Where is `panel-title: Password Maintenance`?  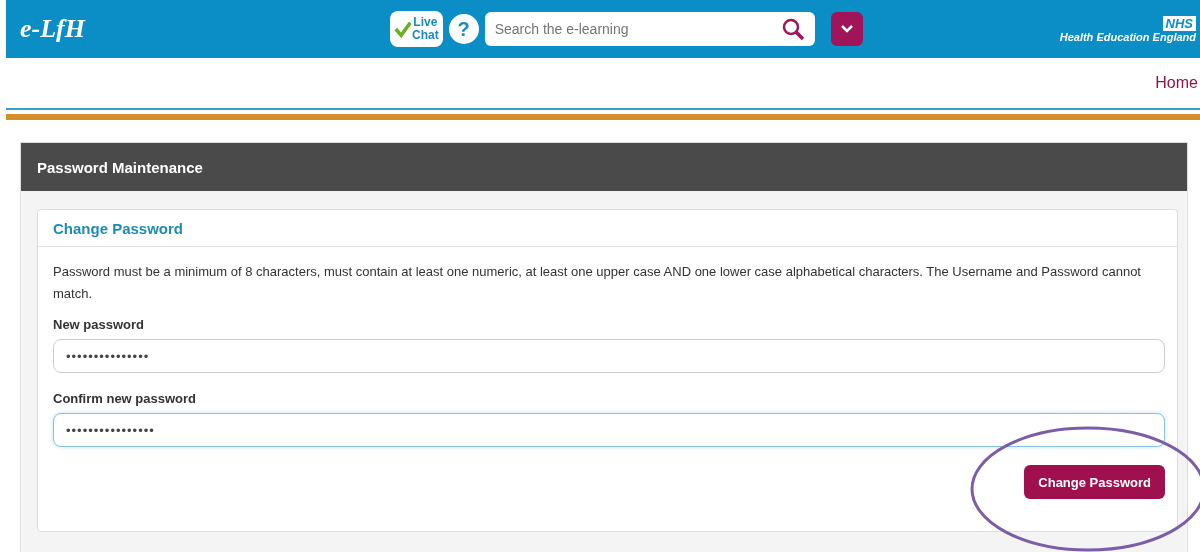 panel-title: Password Maintenance is located at coordinates (120, 167).